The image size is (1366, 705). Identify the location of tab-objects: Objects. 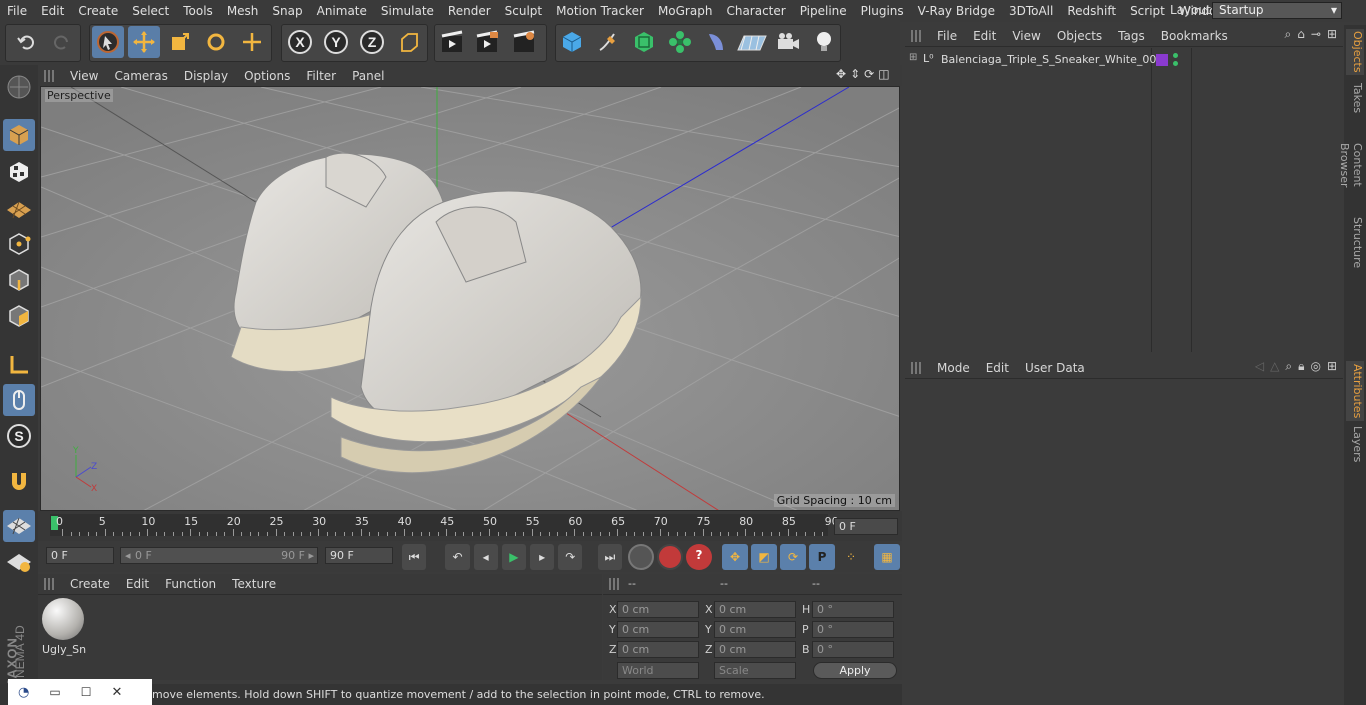
(1355, 52).